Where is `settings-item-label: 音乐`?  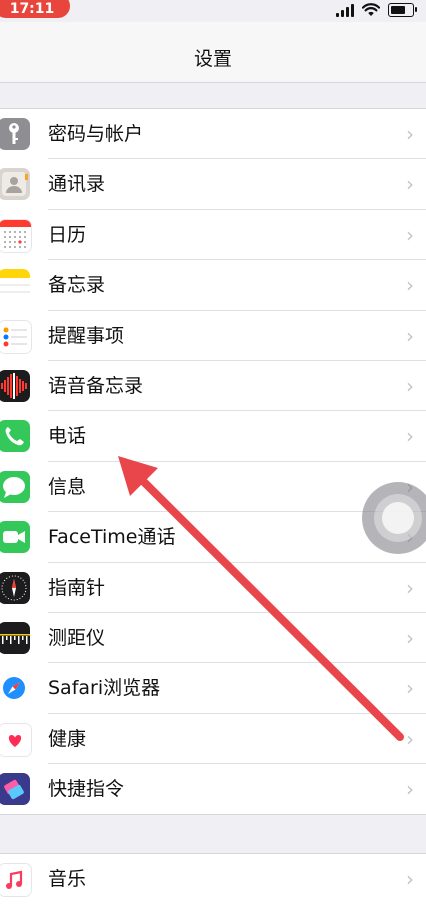
settings-item-label: 音乐 is located at coordinates (67, 879).